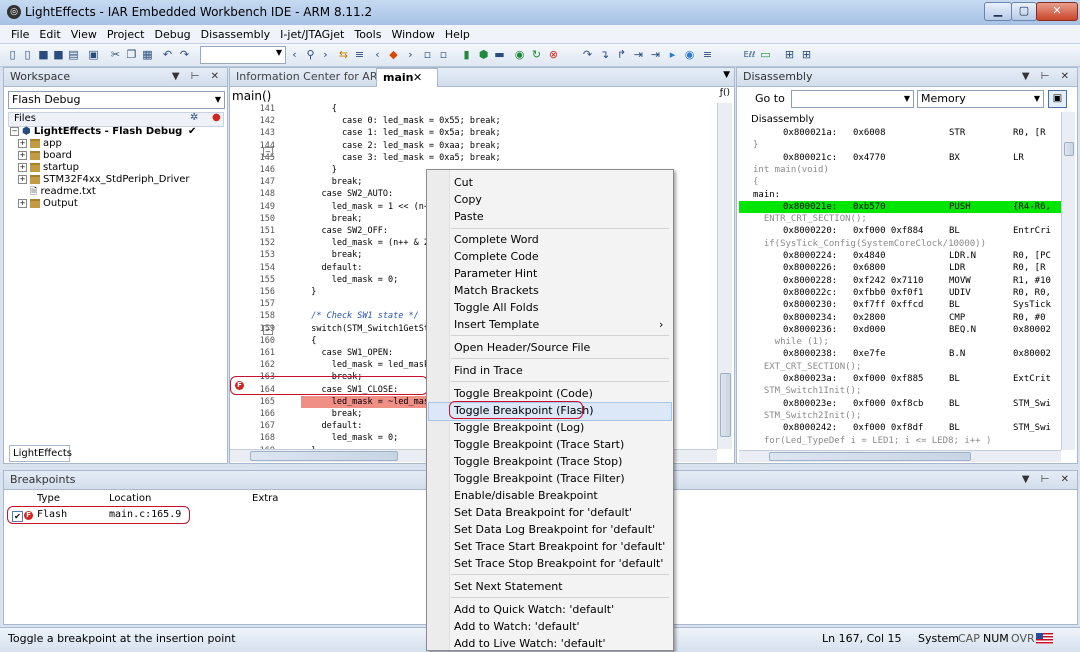  I want to click on layout-icon: ⊞, so click(789, 54).